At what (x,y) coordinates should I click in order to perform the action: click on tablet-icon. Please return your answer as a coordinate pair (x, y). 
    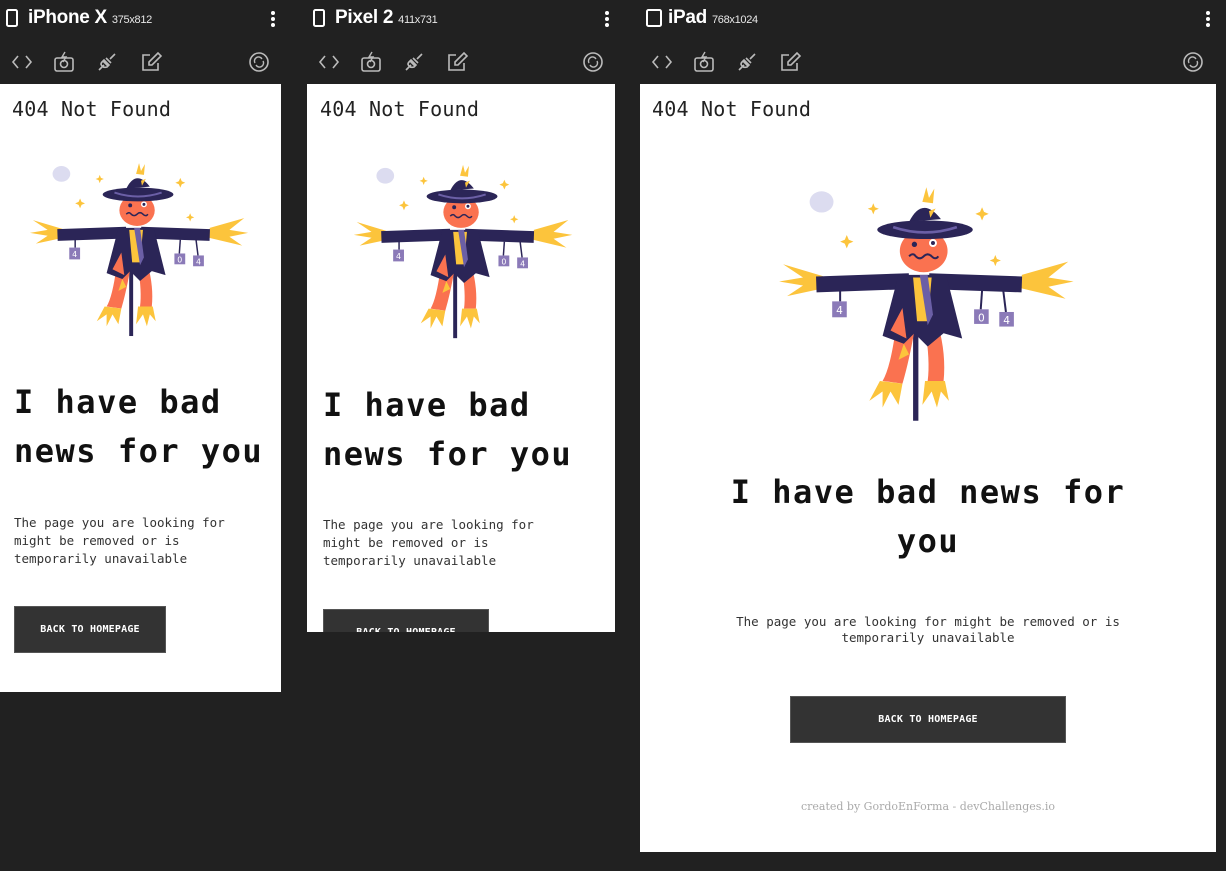
    Looking at the image, I should click on (654, 18).